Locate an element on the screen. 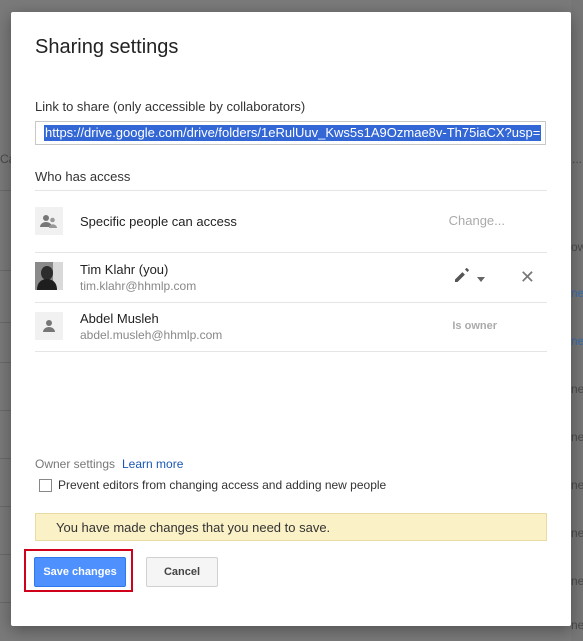 This screenshot has height=641, width=583. person-name: Abdel Musleh is located at coordinates (119, 318).